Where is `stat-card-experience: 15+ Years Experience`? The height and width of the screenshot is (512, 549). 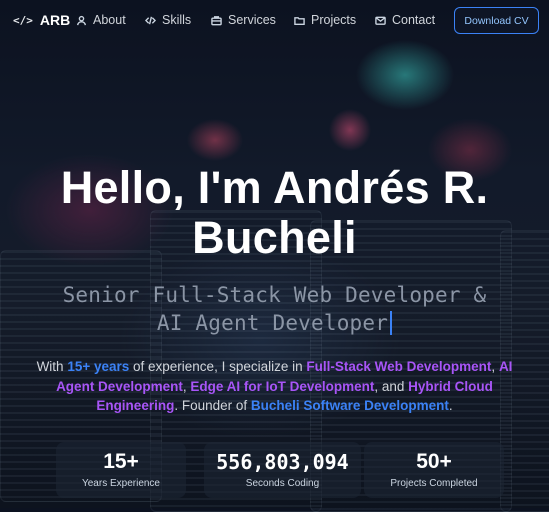
stat-card-experience: 15+ Years Experience is located at coordinates (121, 470).